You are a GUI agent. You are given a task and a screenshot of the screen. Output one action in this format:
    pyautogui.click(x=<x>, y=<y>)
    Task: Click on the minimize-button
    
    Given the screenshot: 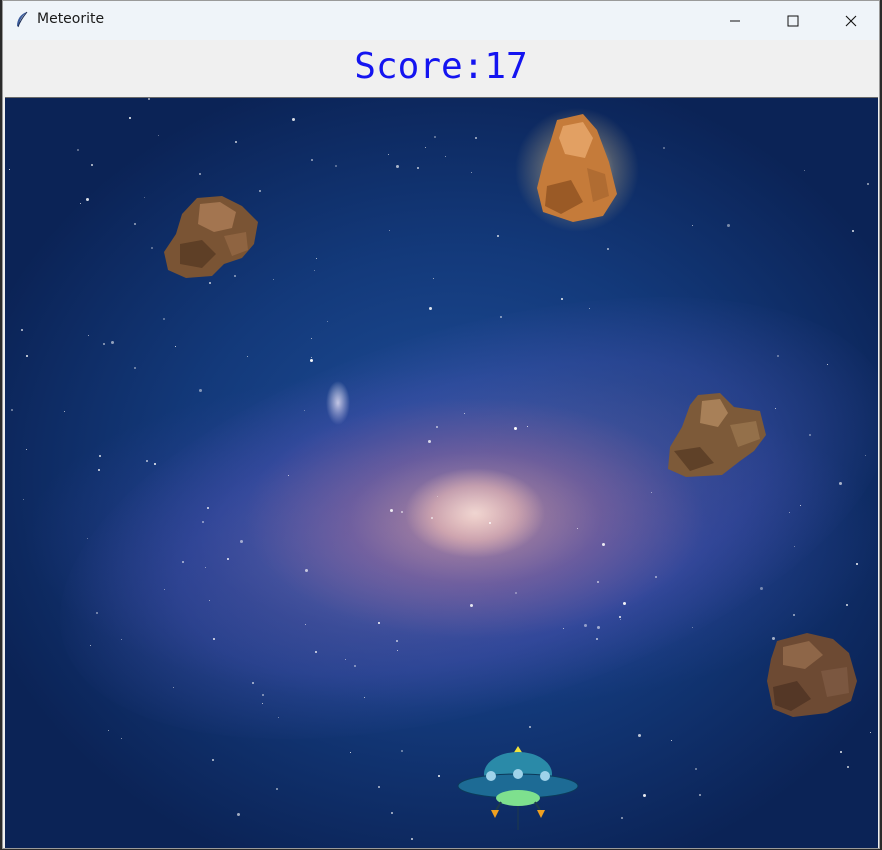 What is the action you would take?
    pyautogui.click(x=735, y=20)
    